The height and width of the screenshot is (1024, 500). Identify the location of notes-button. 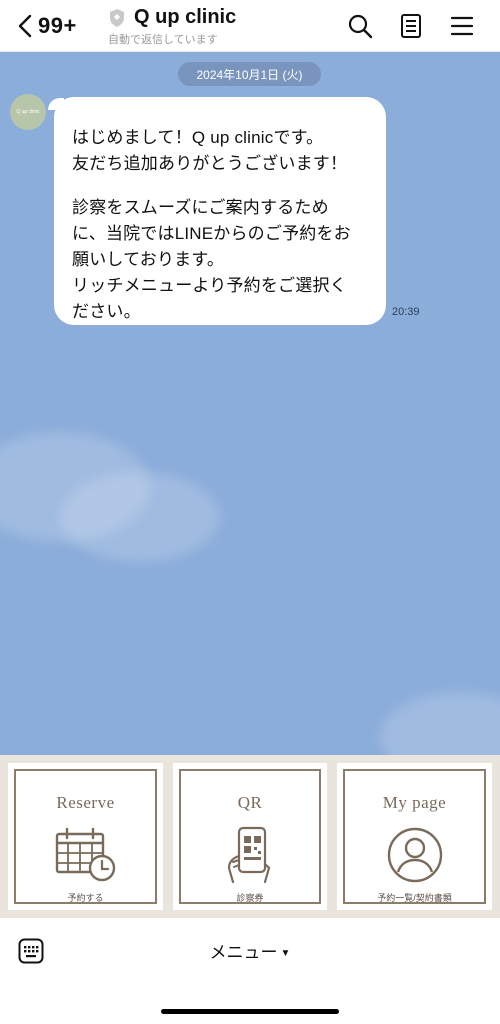
(411, 26).